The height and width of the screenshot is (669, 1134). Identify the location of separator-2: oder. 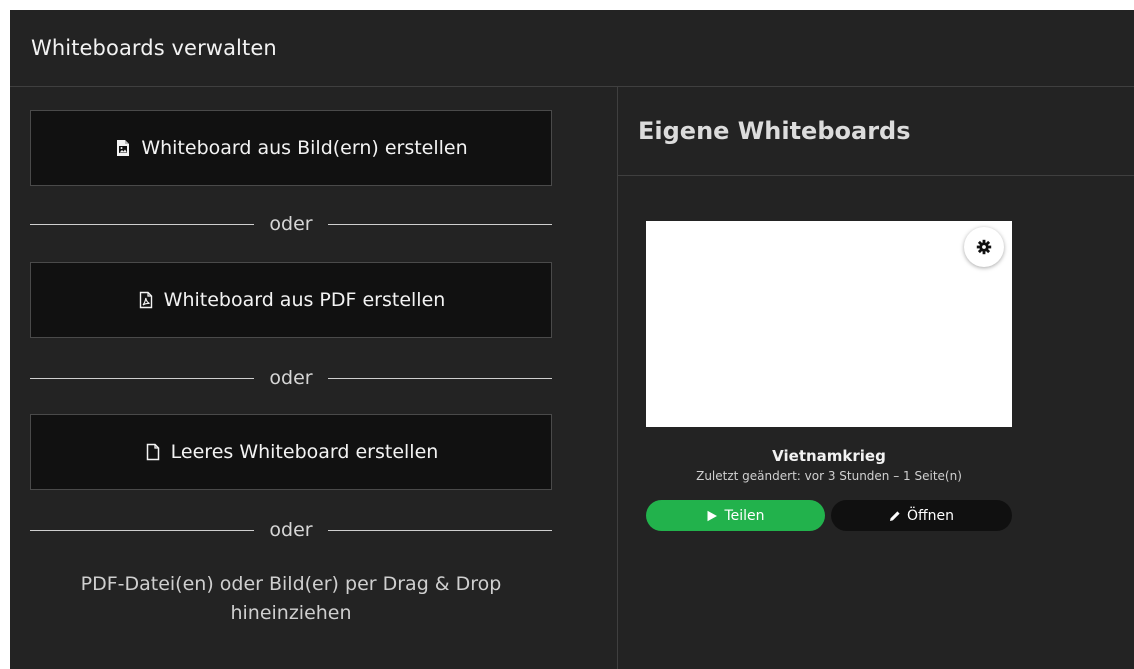
(291, 378).